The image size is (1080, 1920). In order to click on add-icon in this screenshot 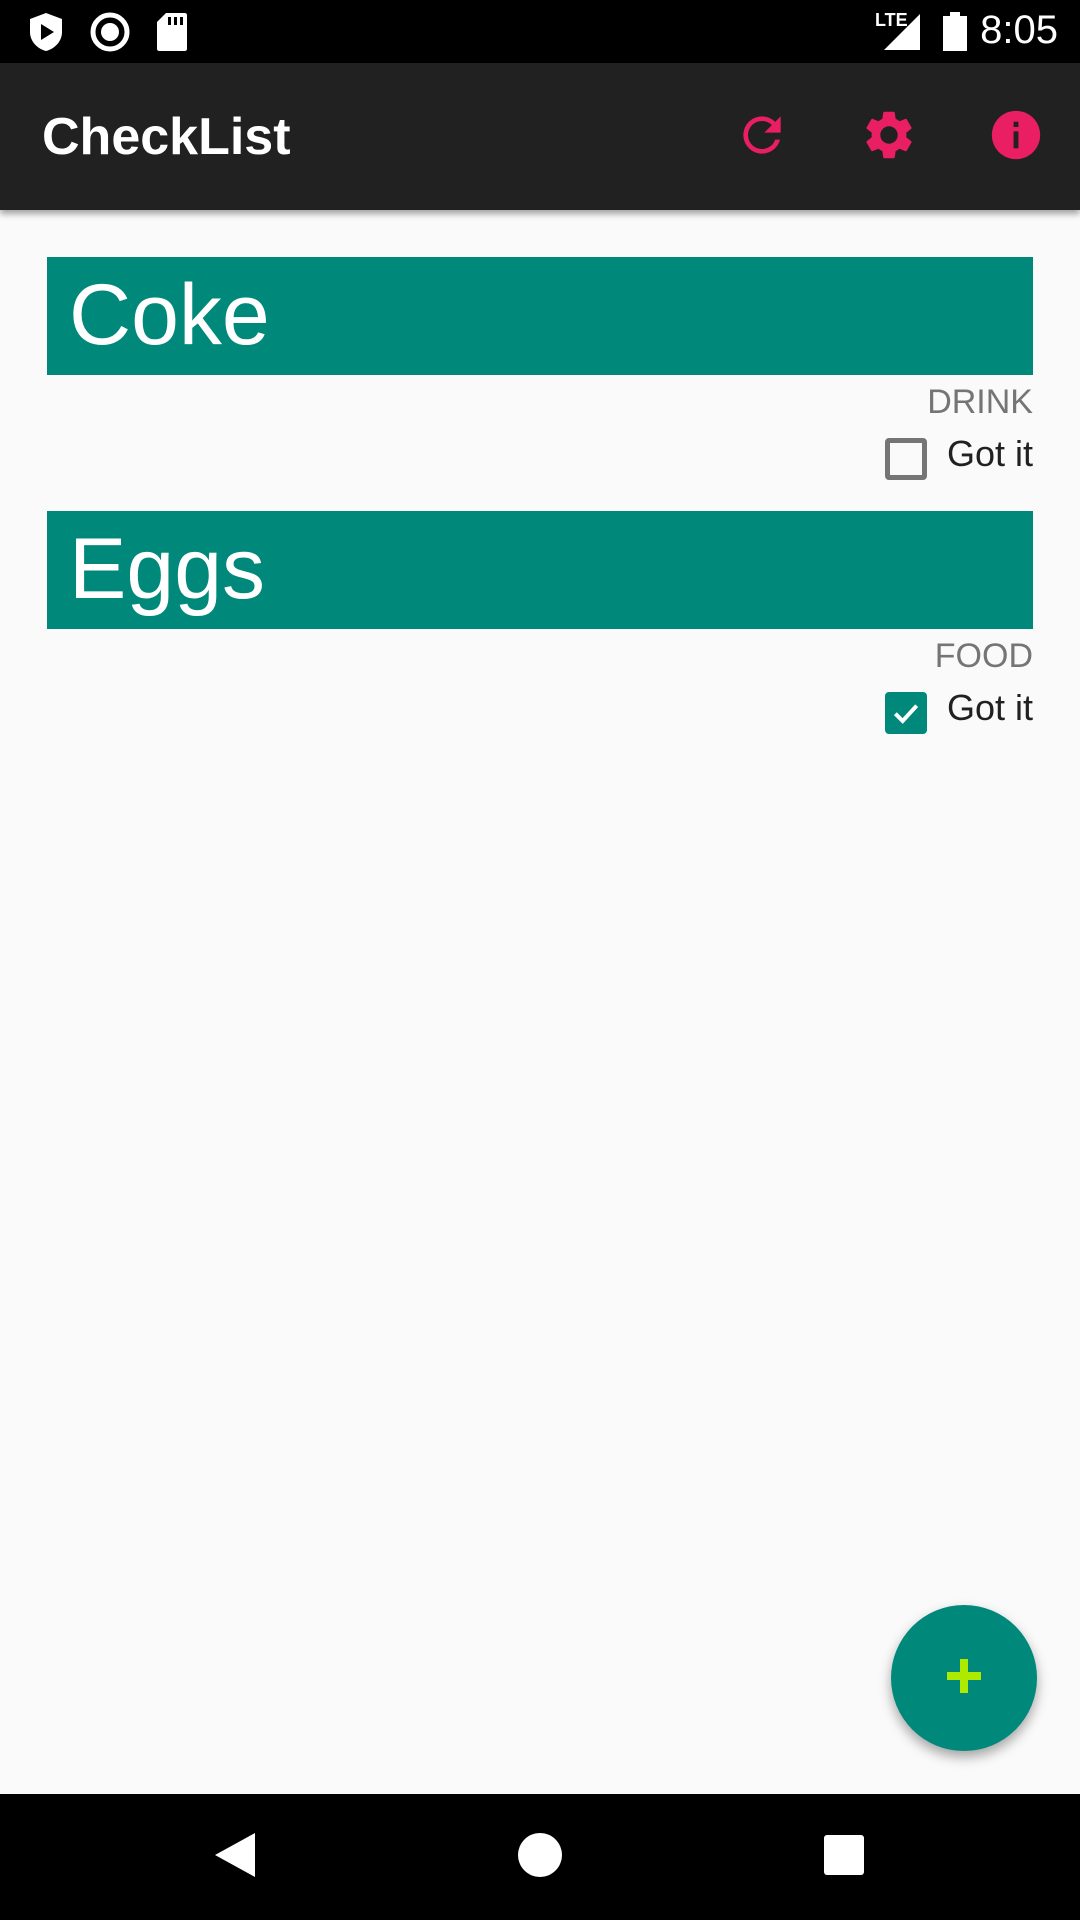, I will do `click(964, 1678)`.